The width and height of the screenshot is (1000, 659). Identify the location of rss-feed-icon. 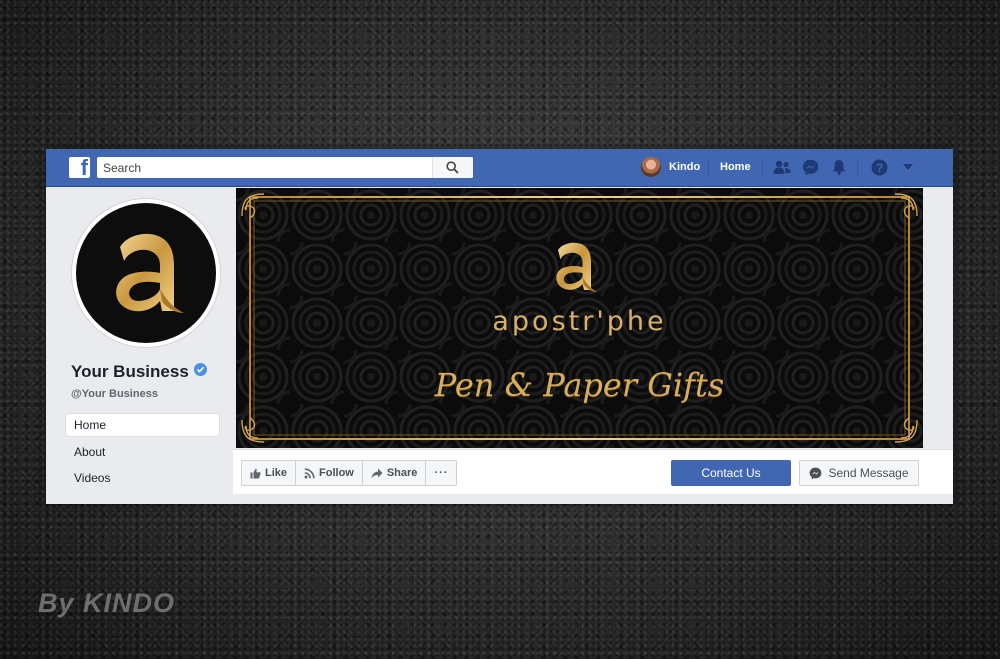
(309, 472).